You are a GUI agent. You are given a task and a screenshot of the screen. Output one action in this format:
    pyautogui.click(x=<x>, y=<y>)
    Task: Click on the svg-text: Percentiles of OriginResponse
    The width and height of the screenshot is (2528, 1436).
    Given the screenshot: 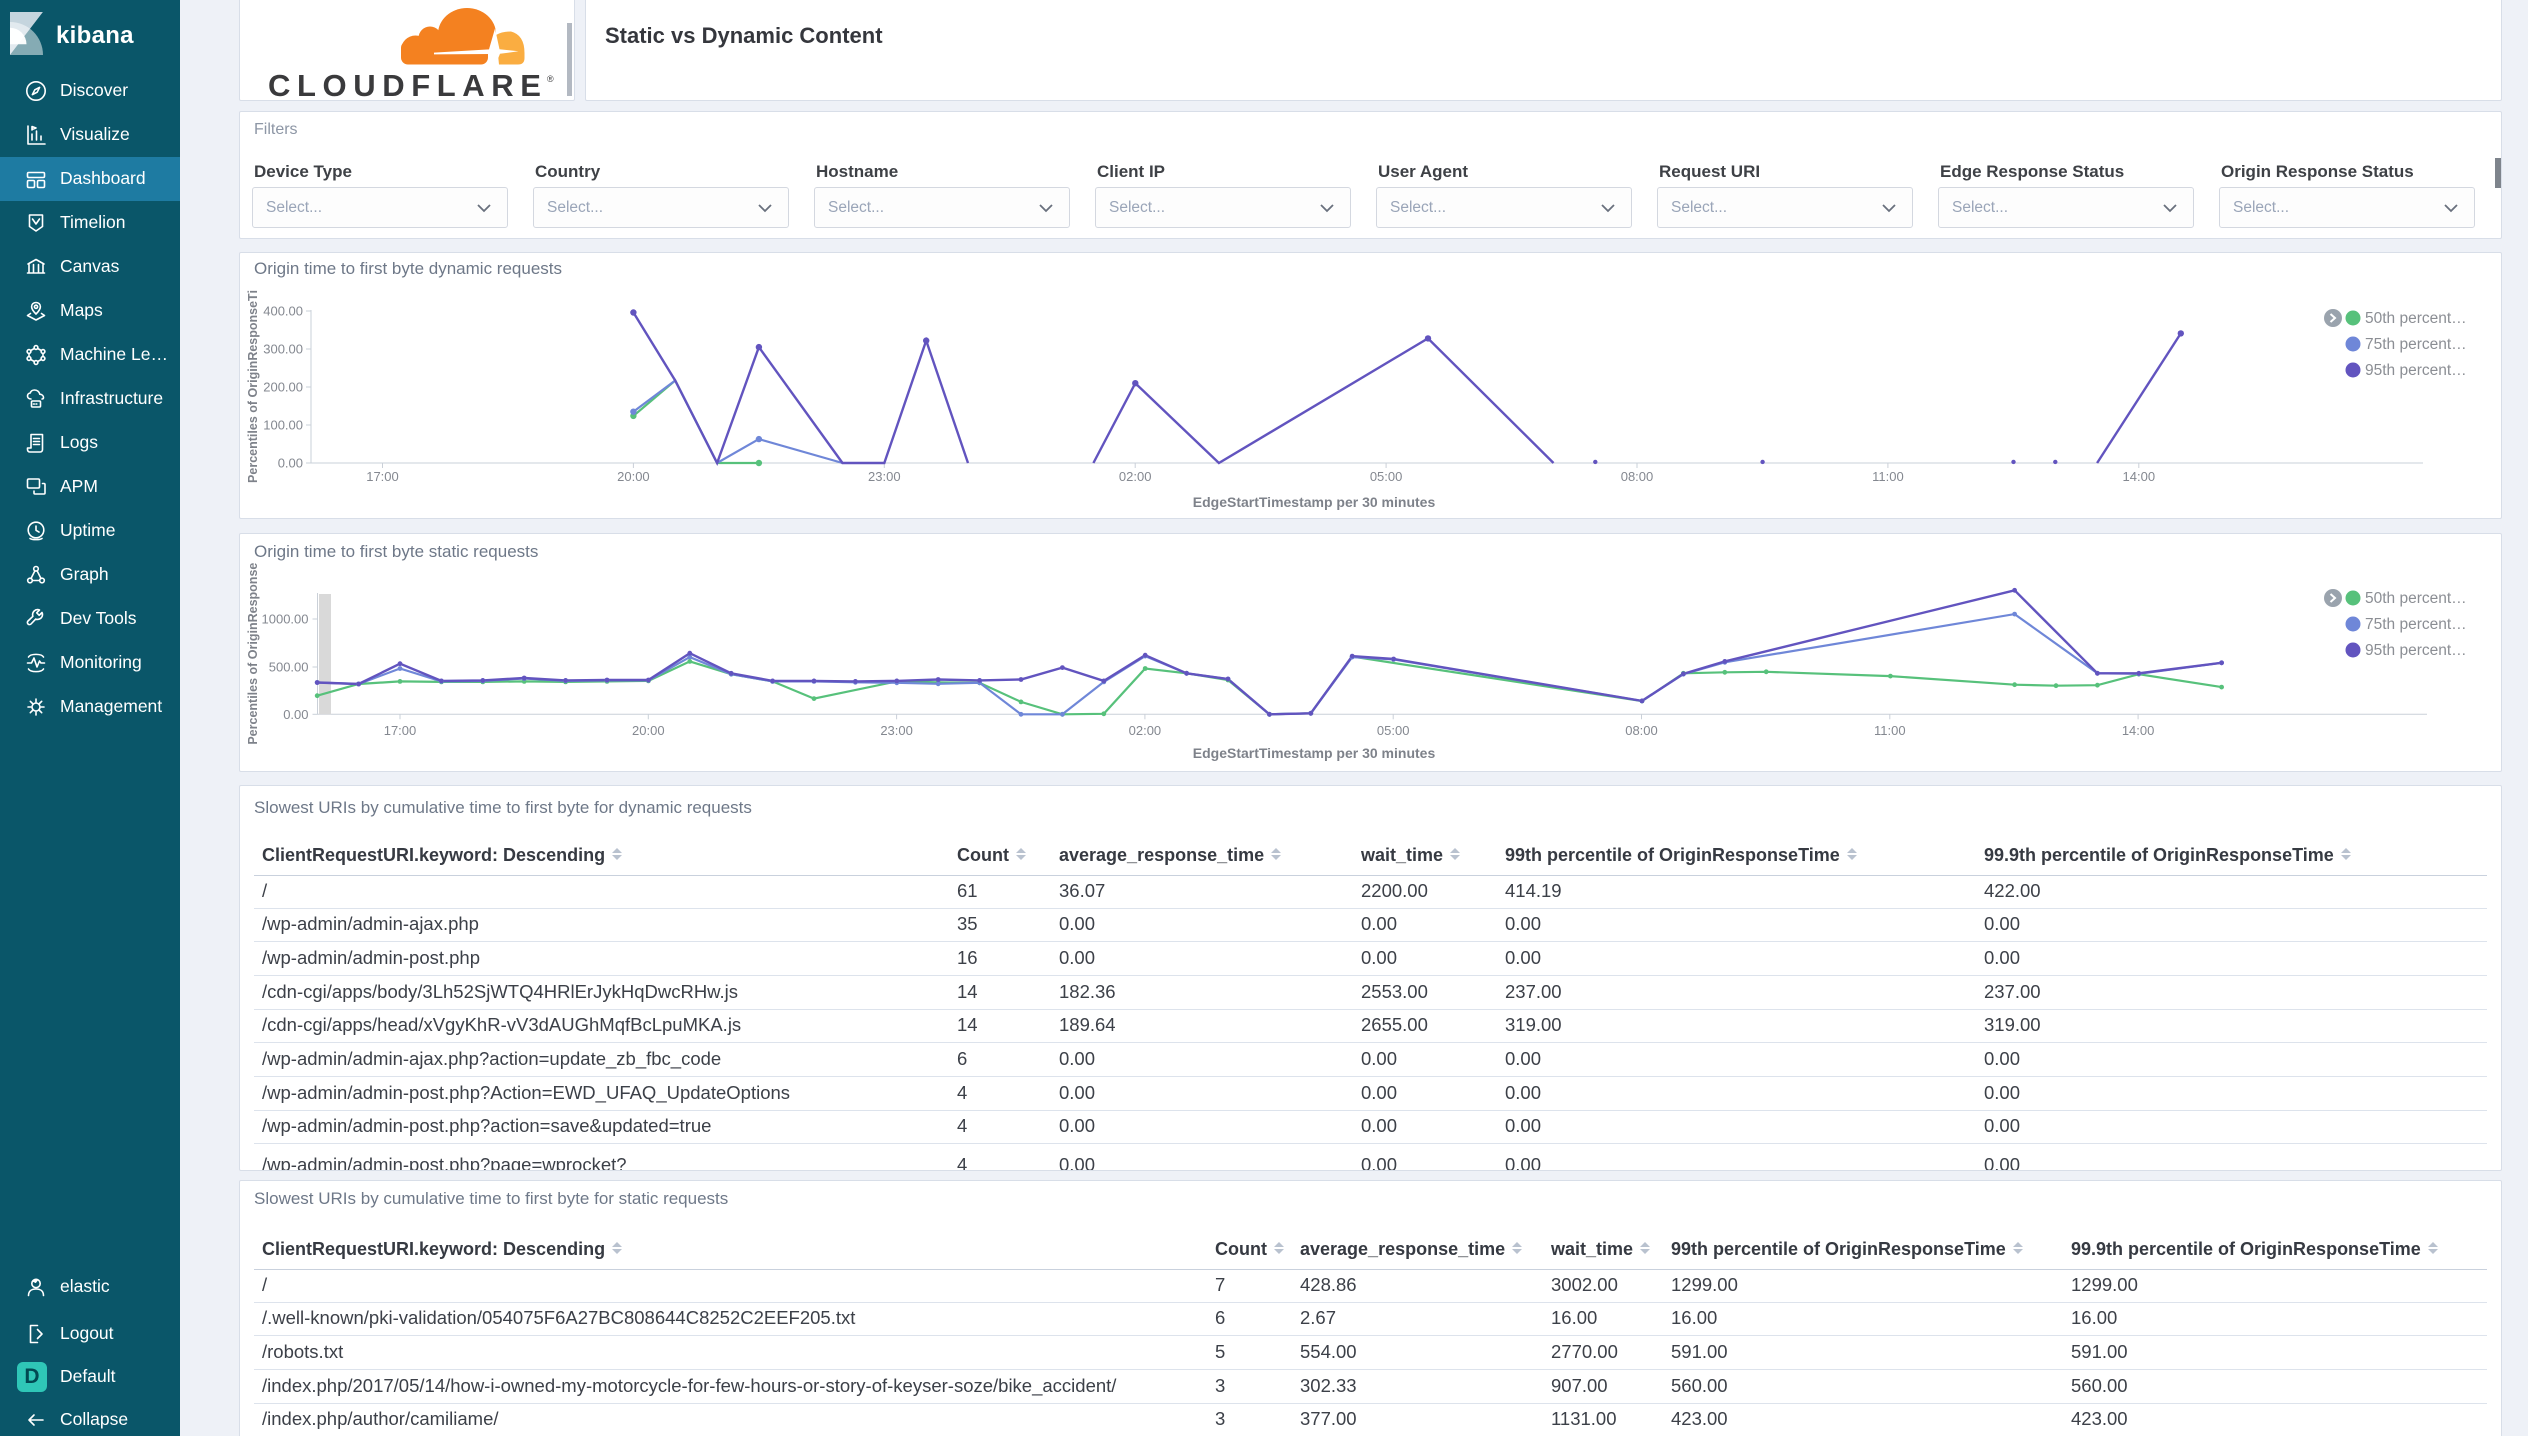 What is the action you would take?
    pyautogui.click(x=253, y=654)
    